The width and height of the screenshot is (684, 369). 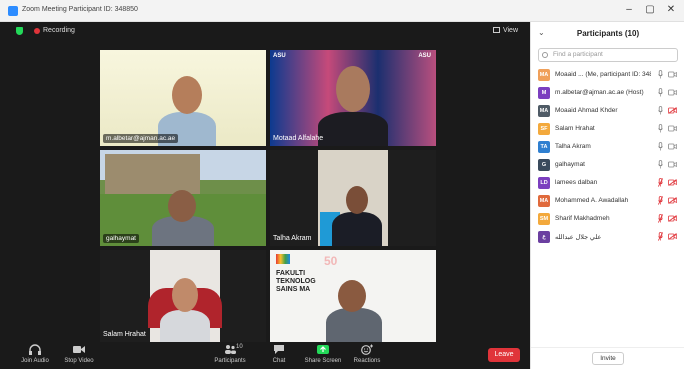 I want to click on avatar: G, so click(x=544, y=165).